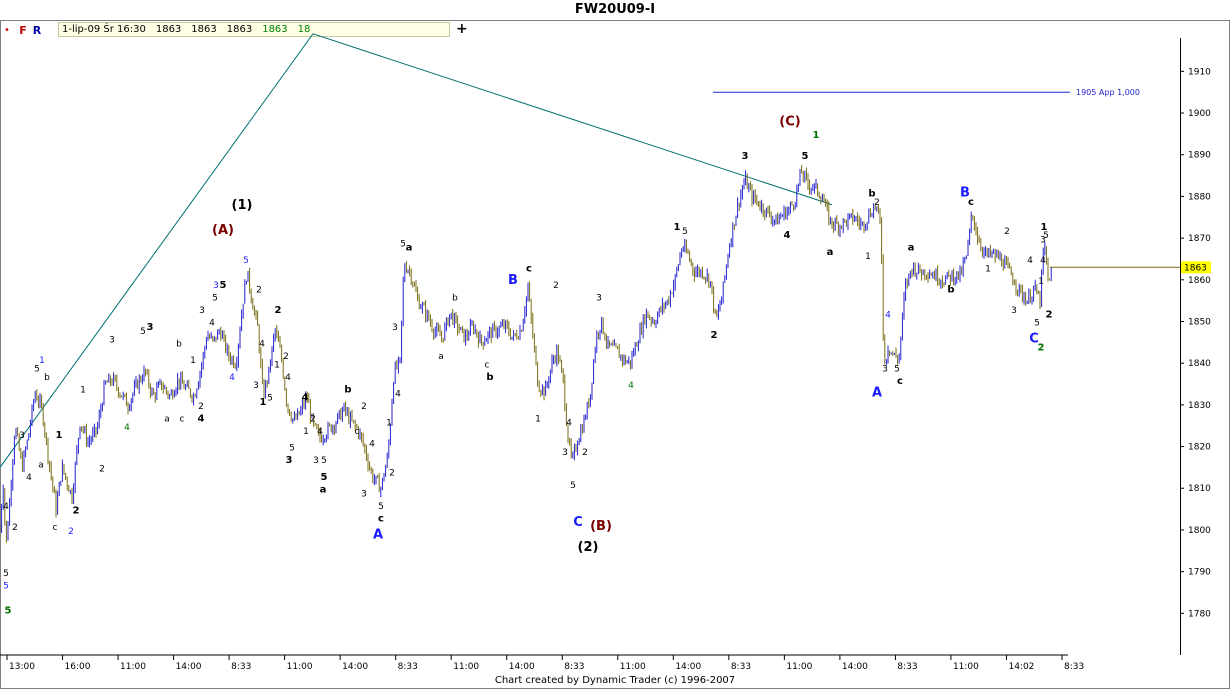  I want to click on y-tick-label: 1880, so click(1199, 197).